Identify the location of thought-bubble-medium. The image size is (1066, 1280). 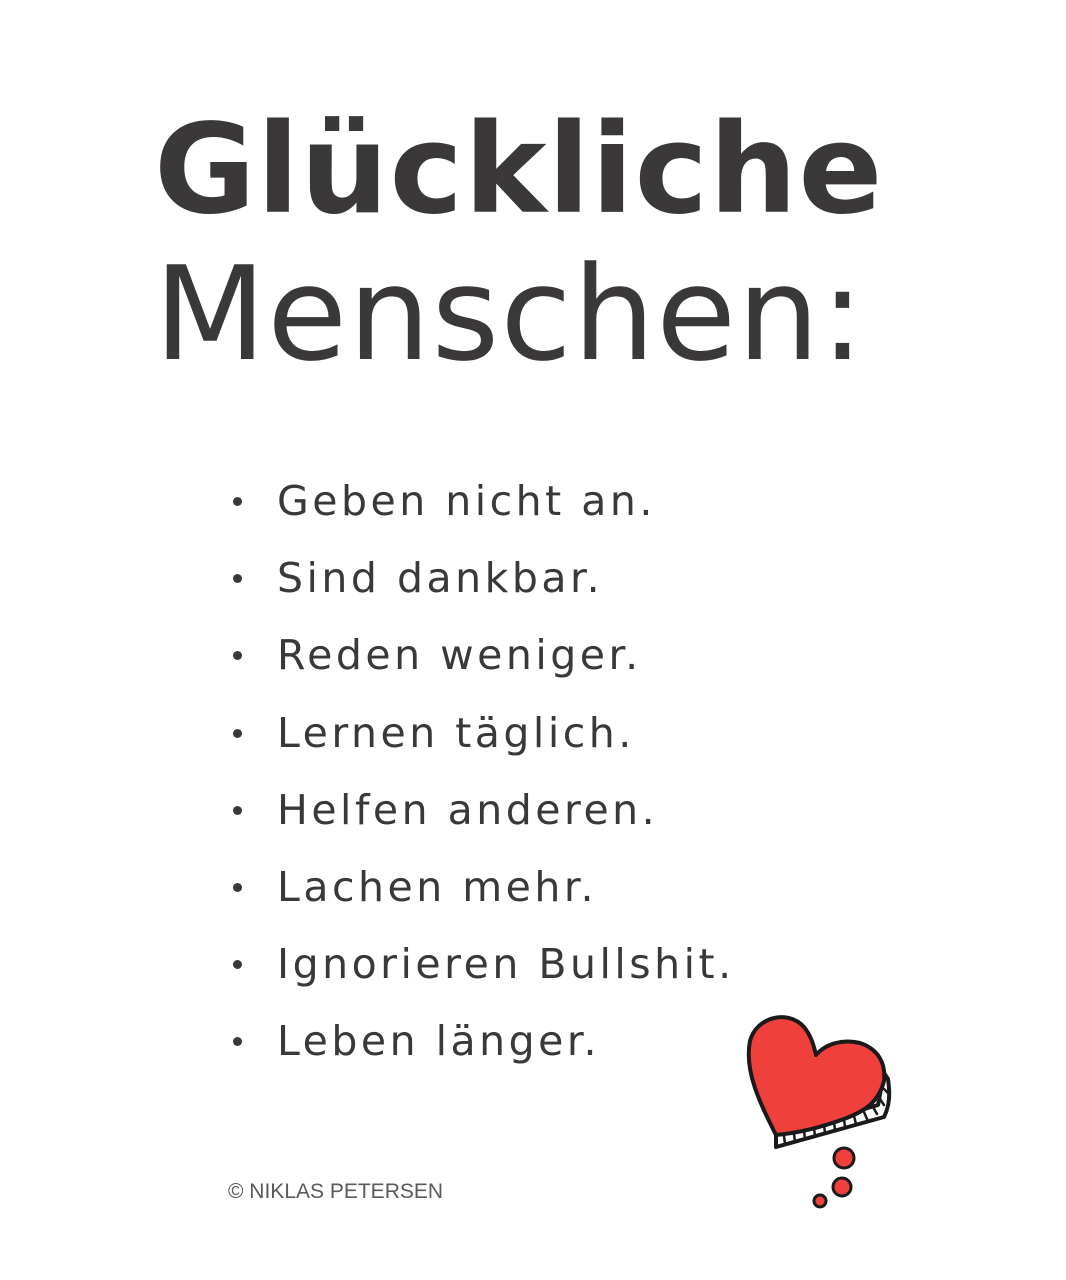
(842, 1187).